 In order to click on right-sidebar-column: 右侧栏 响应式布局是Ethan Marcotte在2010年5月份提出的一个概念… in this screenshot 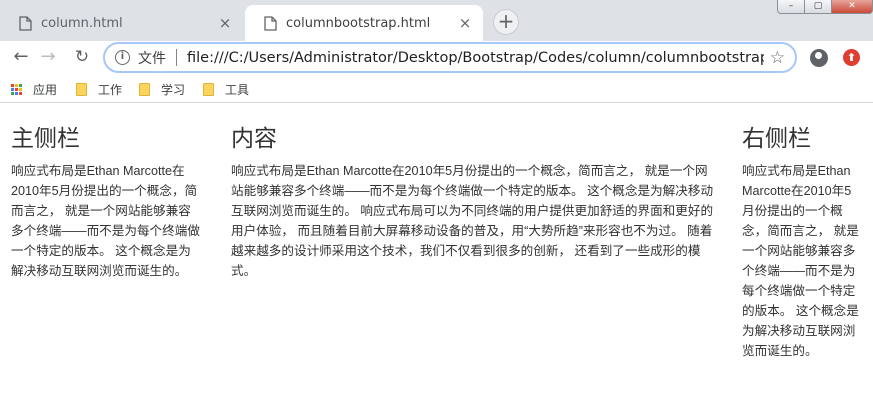, I will do `click(801, 242)`.